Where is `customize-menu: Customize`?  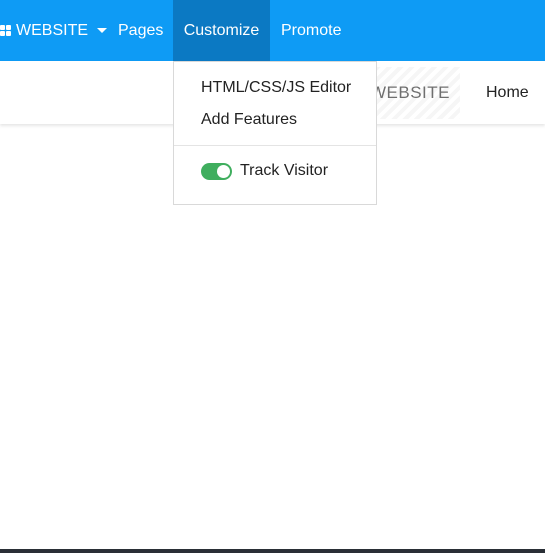
customize-menu: Customize is located at coordinates (221, 30).